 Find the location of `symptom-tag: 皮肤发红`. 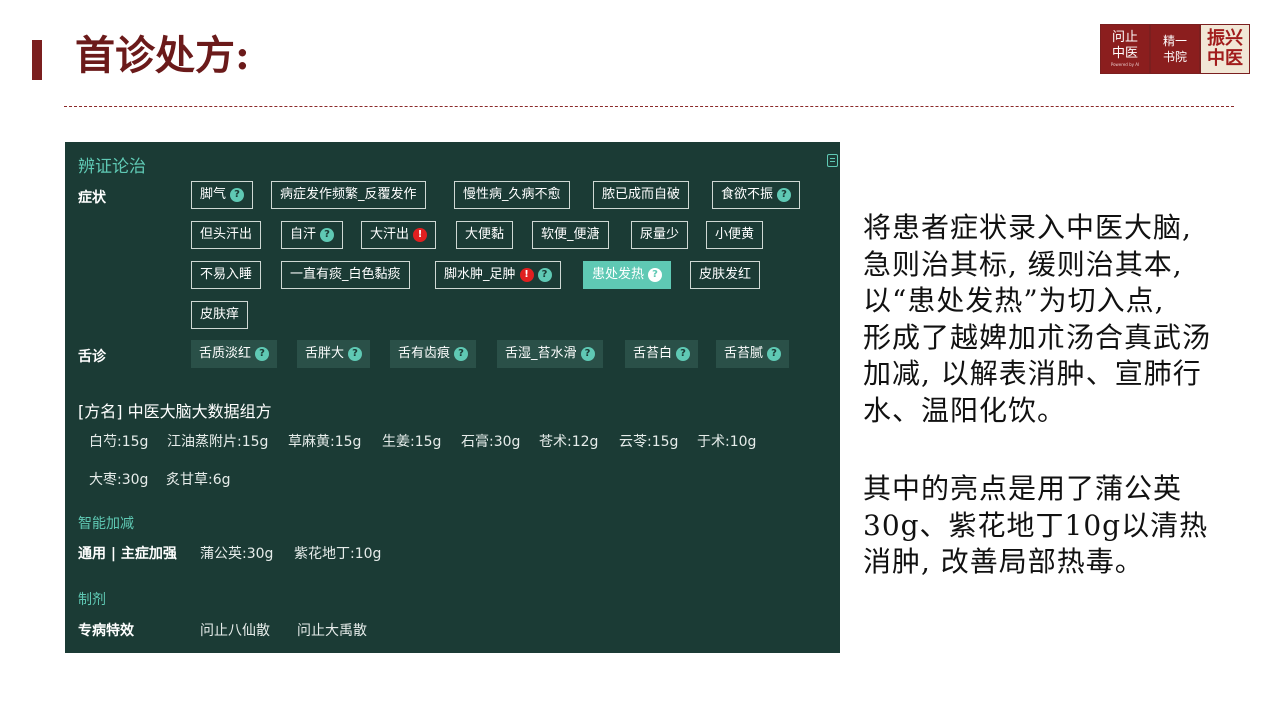

symptom-tag: 皮肤发红 is located at coordinates (725, 275).